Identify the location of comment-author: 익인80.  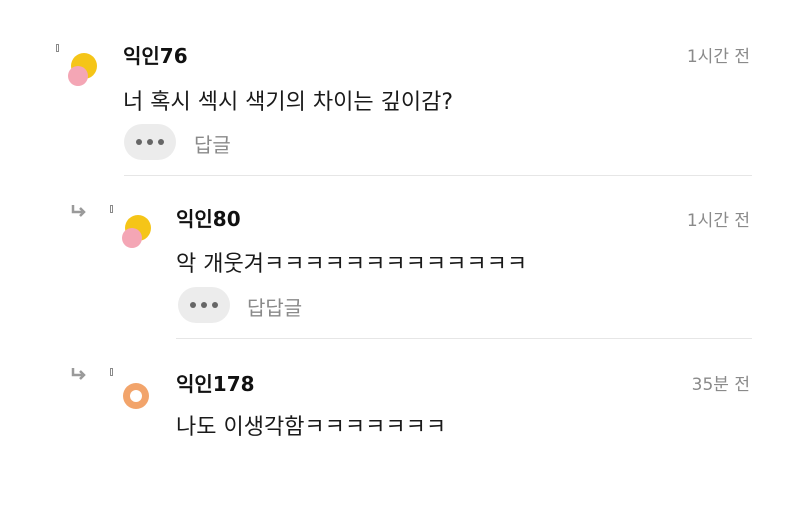
(208, 217).